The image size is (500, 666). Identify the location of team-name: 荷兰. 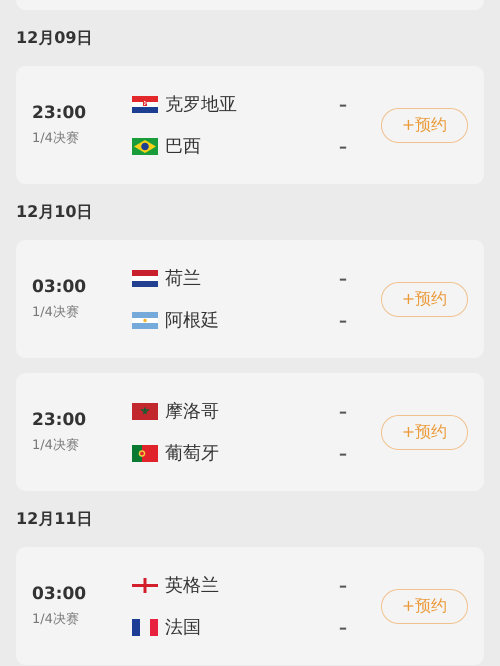
(183, 278).